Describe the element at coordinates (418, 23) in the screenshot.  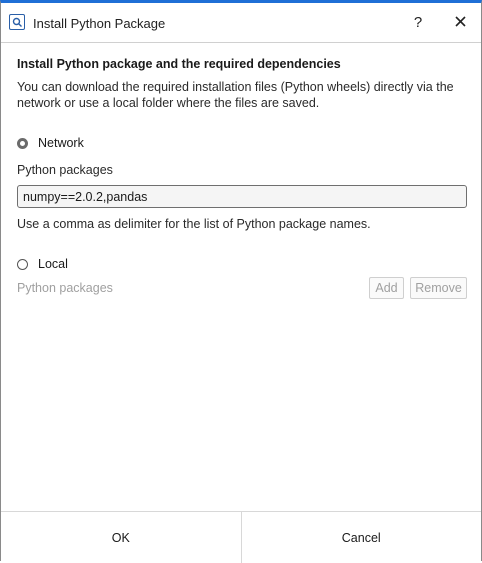
I see `help-button: ?` at that location.